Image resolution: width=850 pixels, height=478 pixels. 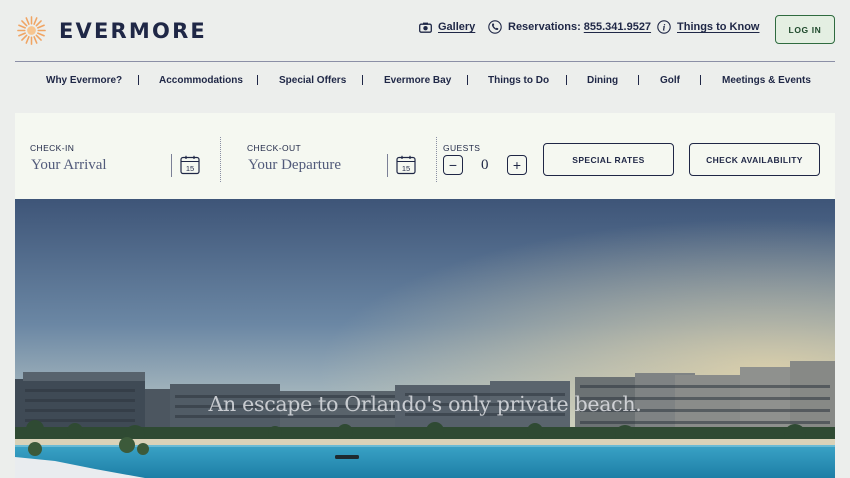 I want to click on nav-accommodations: Accommodations, so click(x=201, y=80).